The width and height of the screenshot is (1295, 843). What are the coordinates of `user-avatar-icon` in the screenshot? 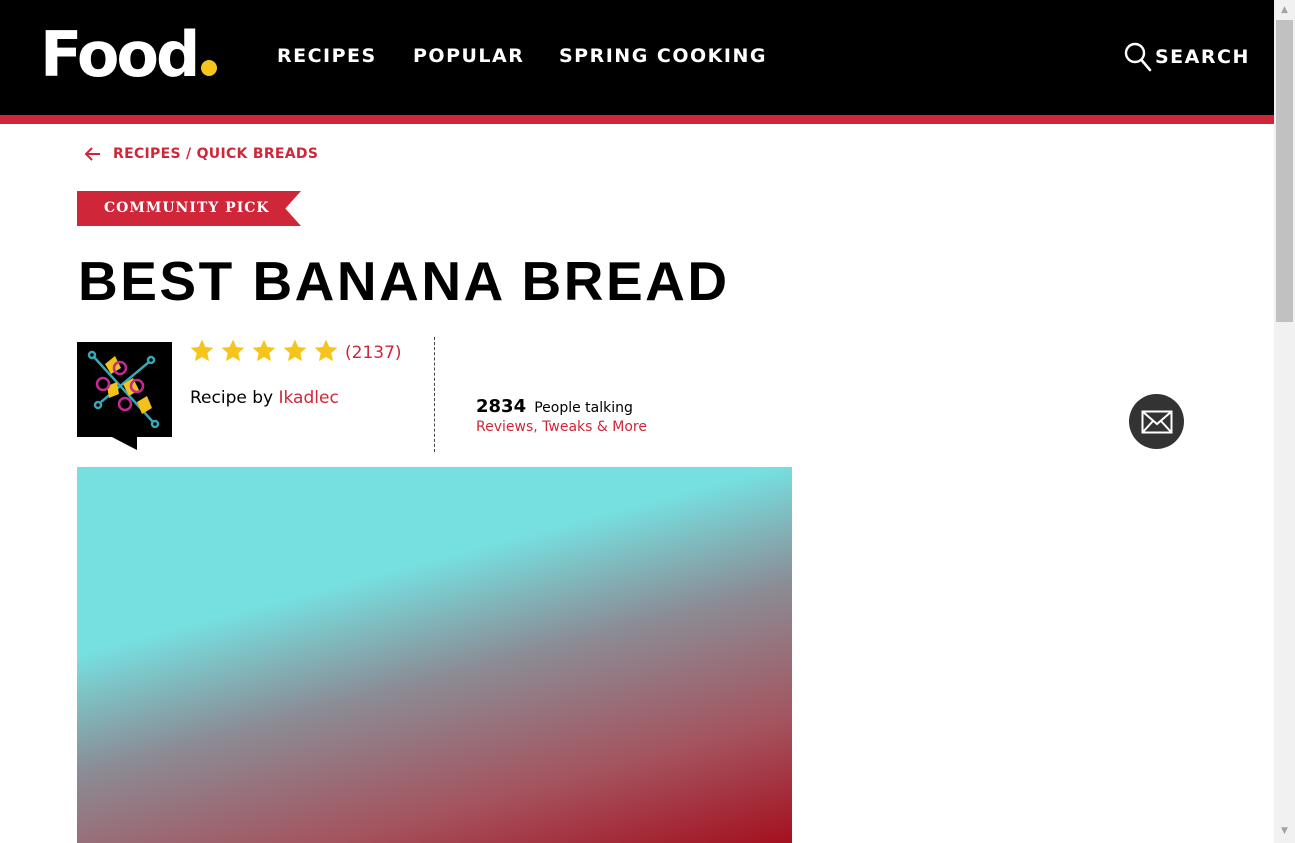 It's located at (124, 389).